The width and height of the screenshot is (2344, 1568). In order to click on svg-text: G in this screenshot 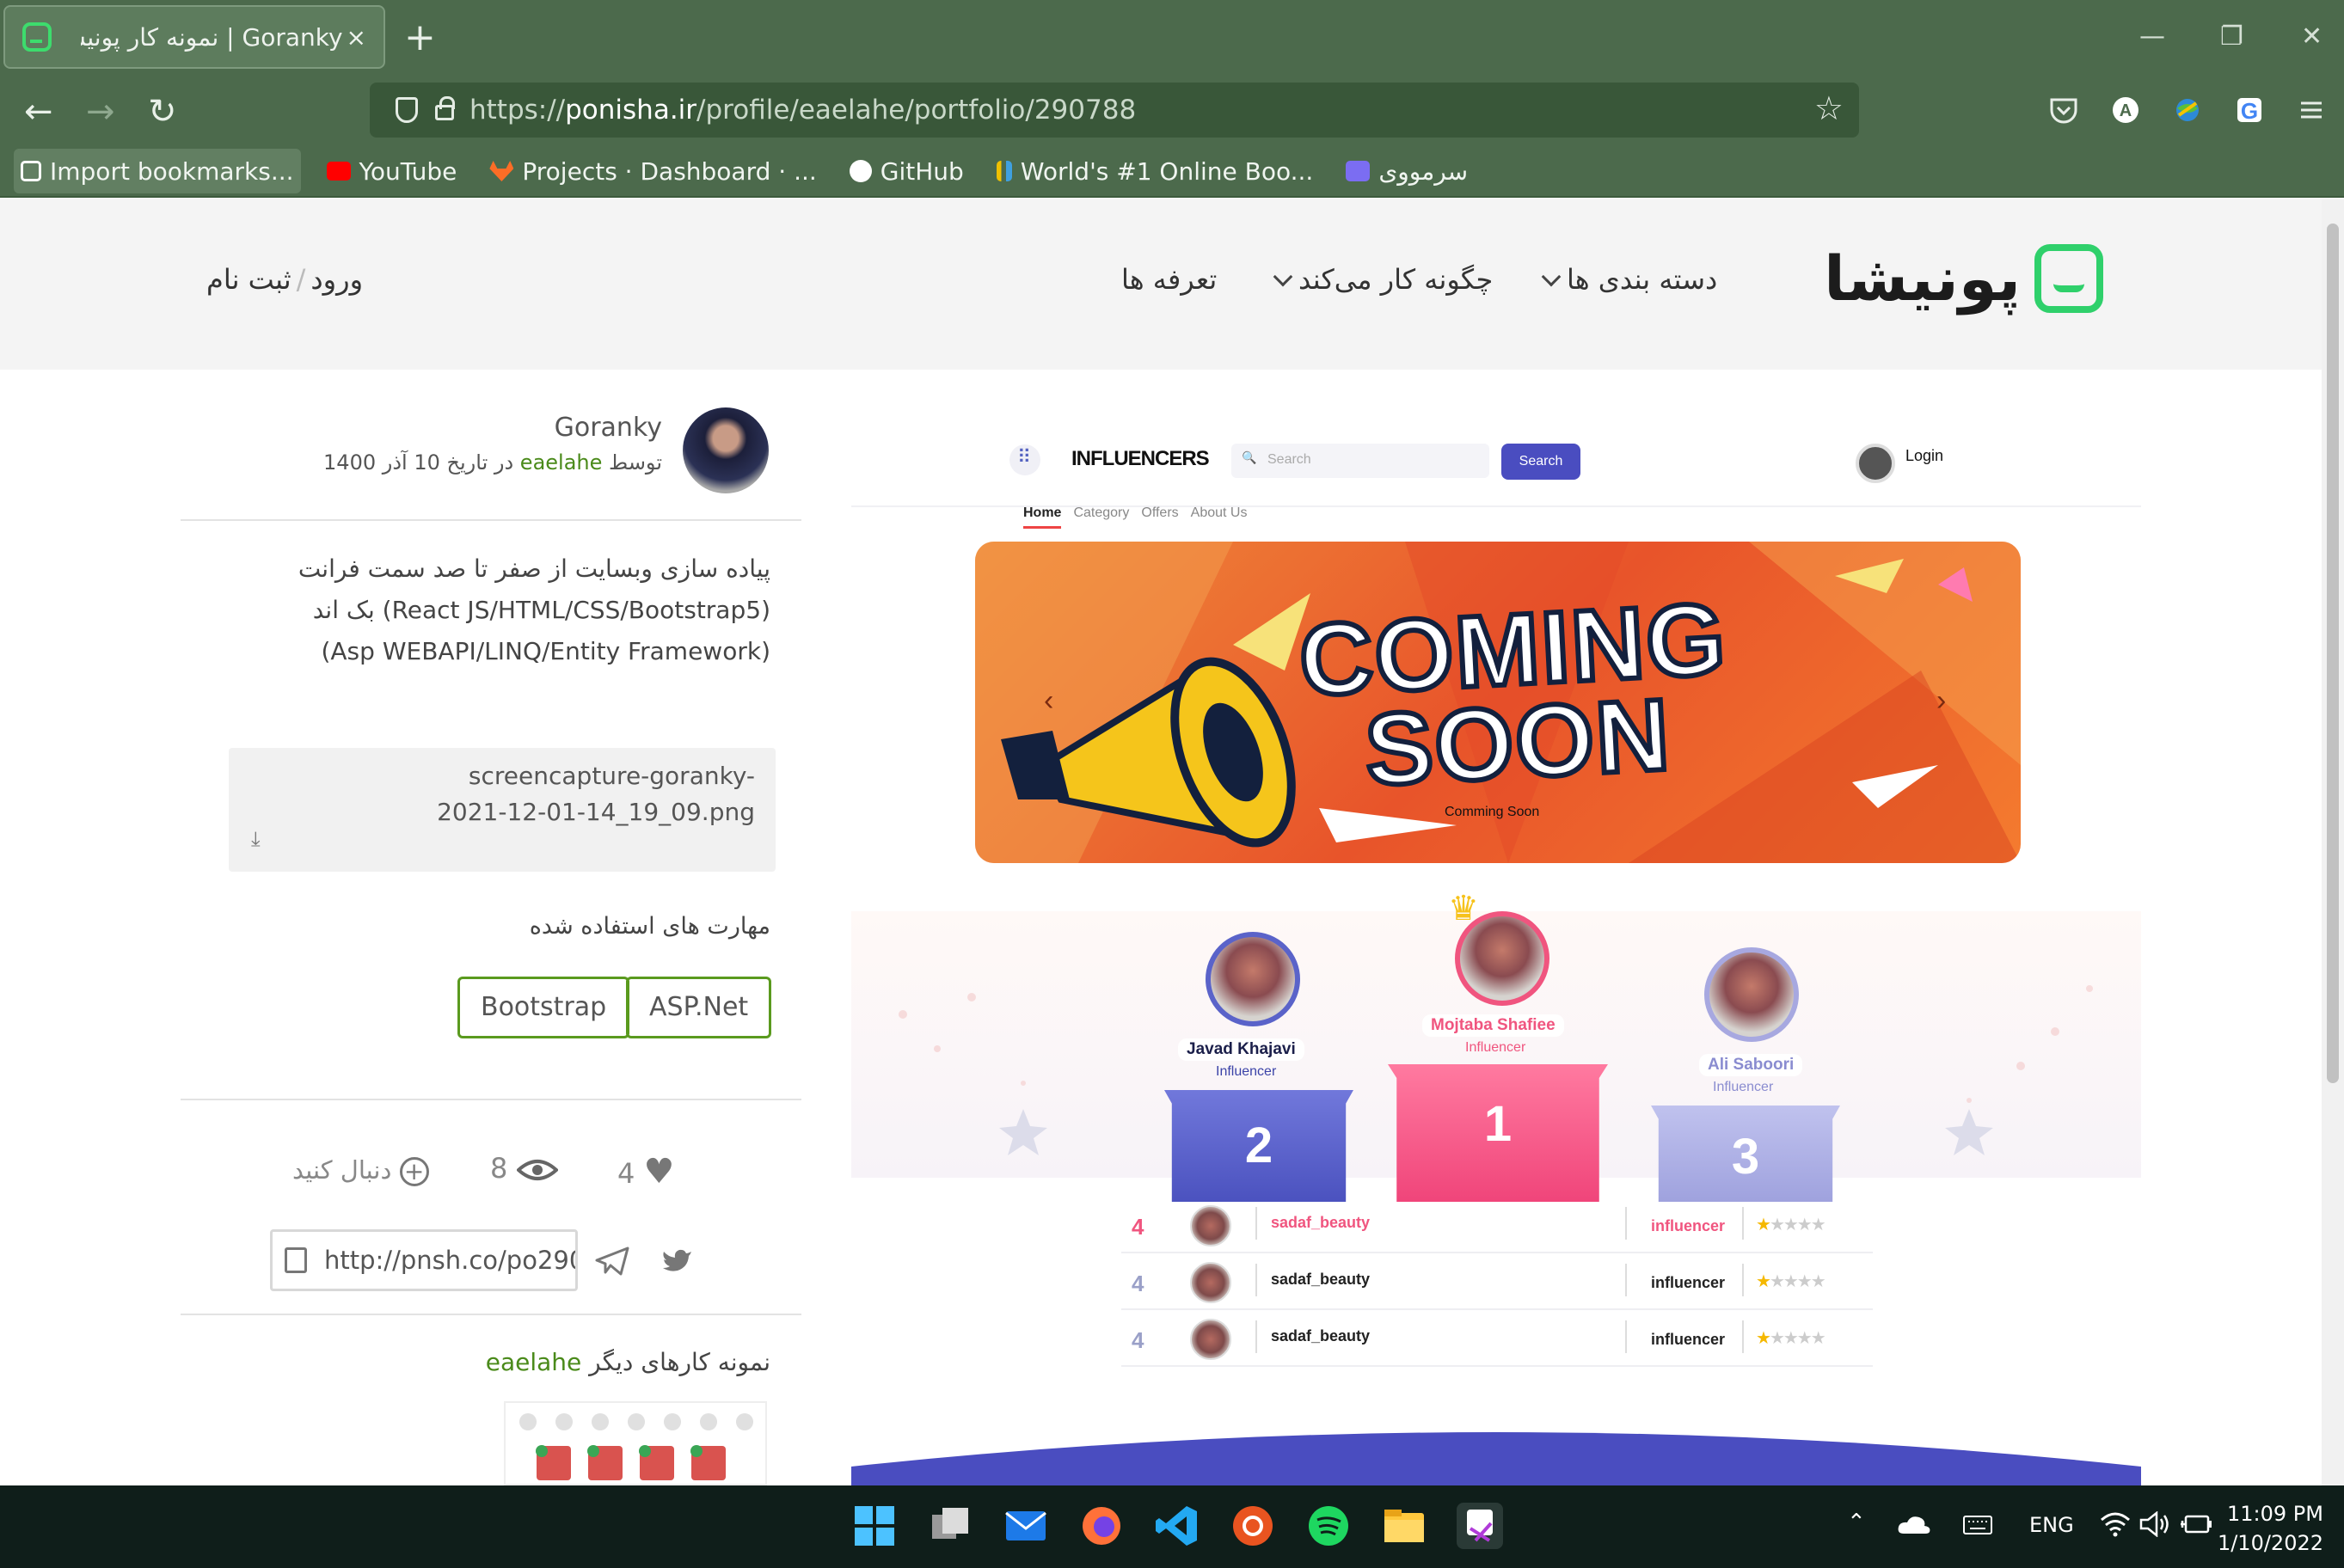, I will do `click(2249, 111)`.